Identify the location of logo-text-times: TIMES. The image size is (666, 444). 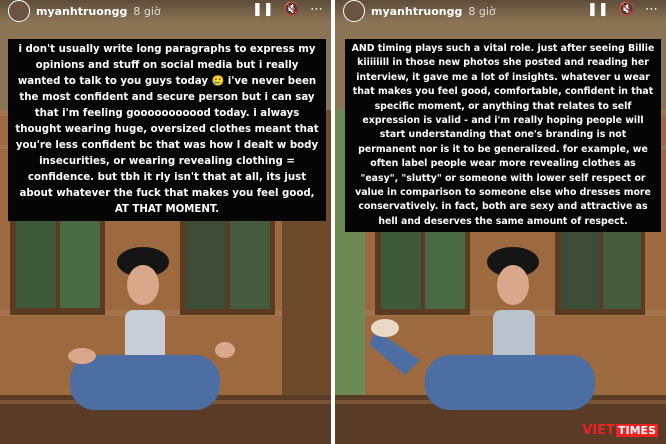
(637, 430).